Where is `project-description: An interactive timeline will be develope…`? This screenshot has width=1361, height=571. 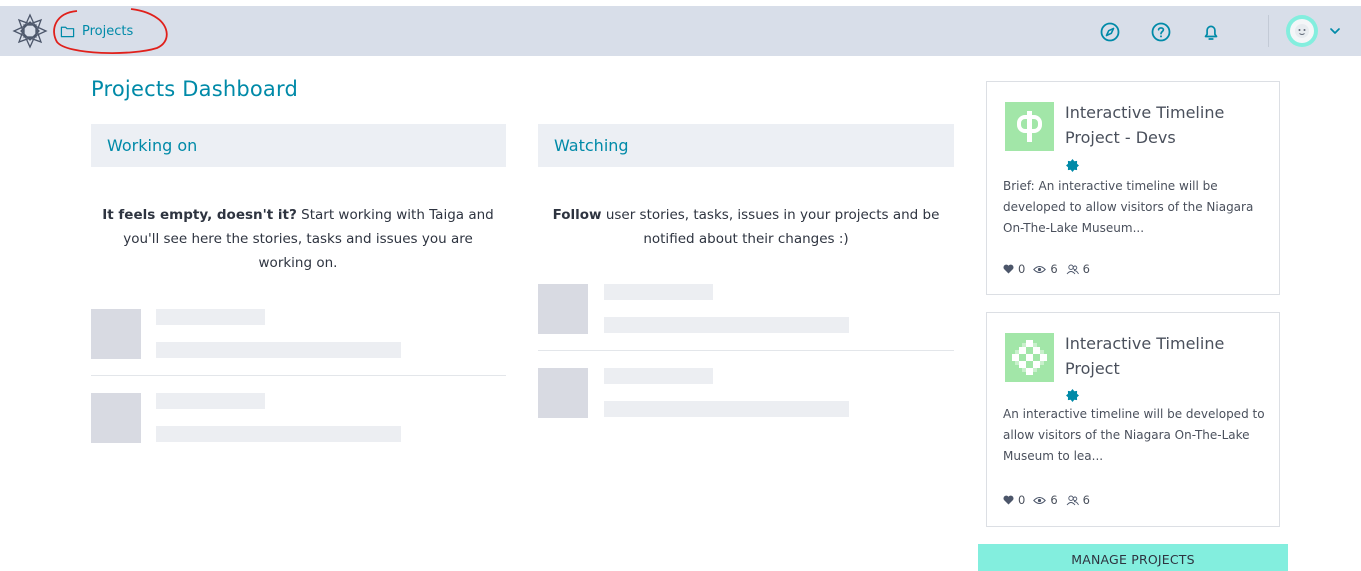
project-description: An interactive timeline will be develope… is located at coordinates (1134, 435).